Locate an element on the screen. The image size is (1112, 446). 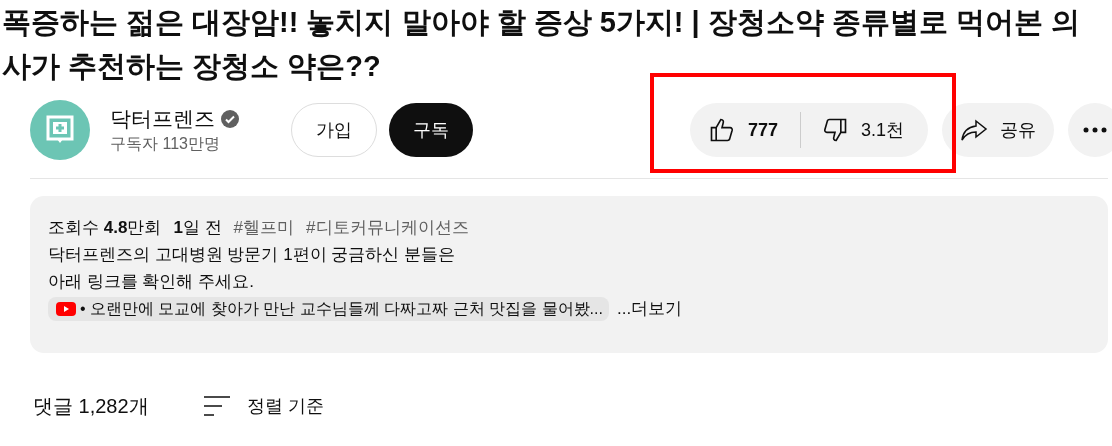
channel-name: 닥터프렌즈 is located at coordinates (162, 119).